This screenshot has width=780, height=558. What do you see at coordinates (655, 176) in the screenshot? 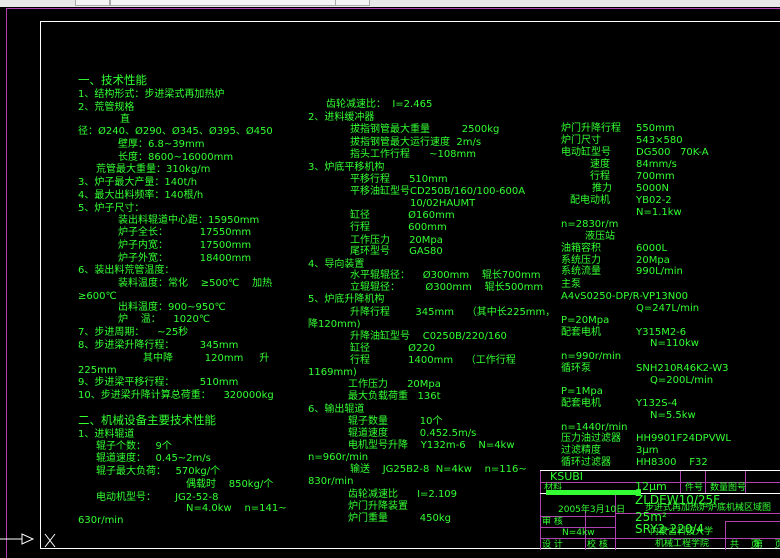
I see `spec-value: 700mm` at bounding box center [655, 176].